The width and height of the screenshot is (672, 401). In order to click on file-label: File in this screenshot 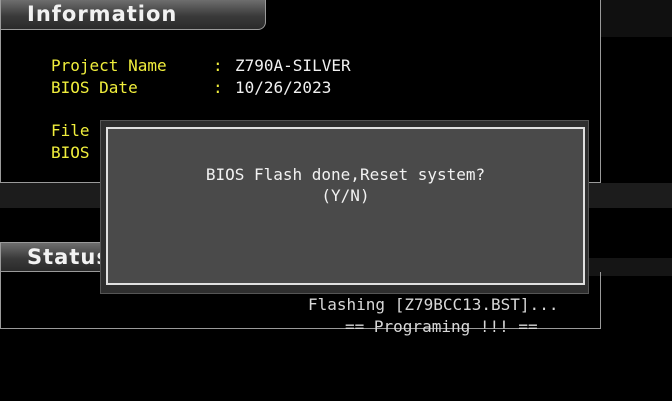, I will do `click(70, 130)`.